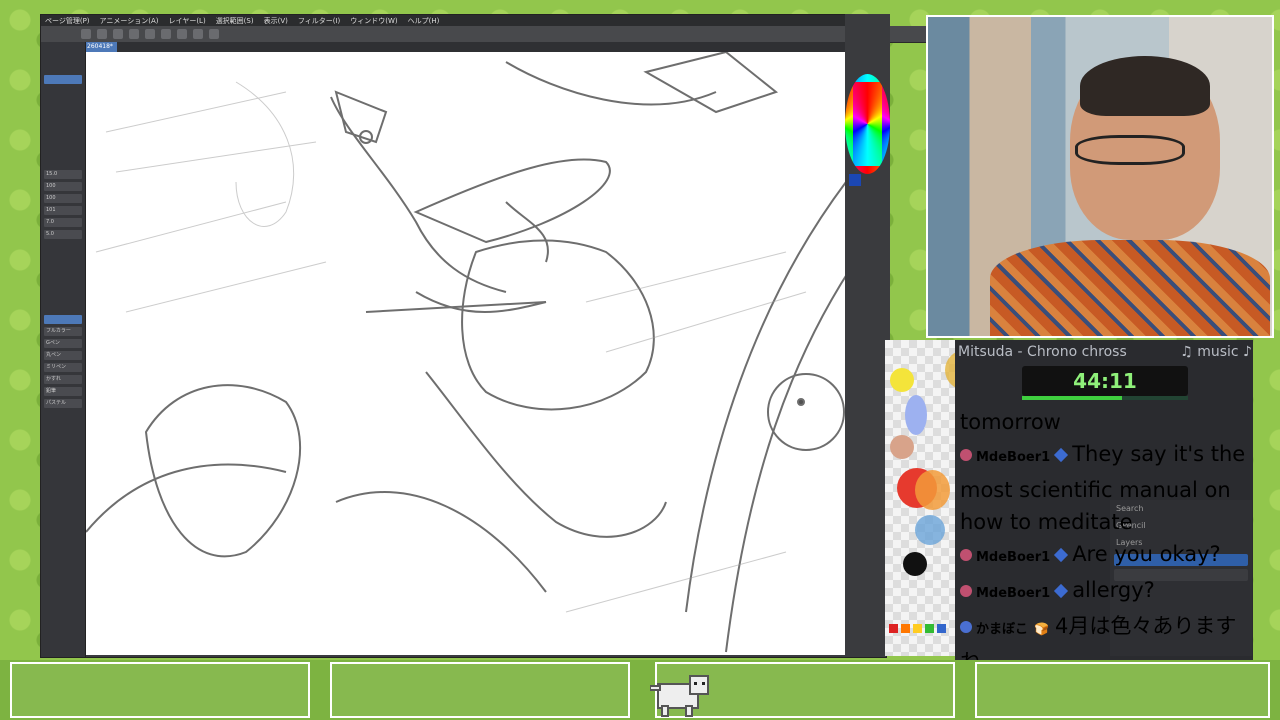 Image resolution: width=1280 pixels, height=720 pixels. I want to click on document-tabbar: 260418*, so click(483, 47).